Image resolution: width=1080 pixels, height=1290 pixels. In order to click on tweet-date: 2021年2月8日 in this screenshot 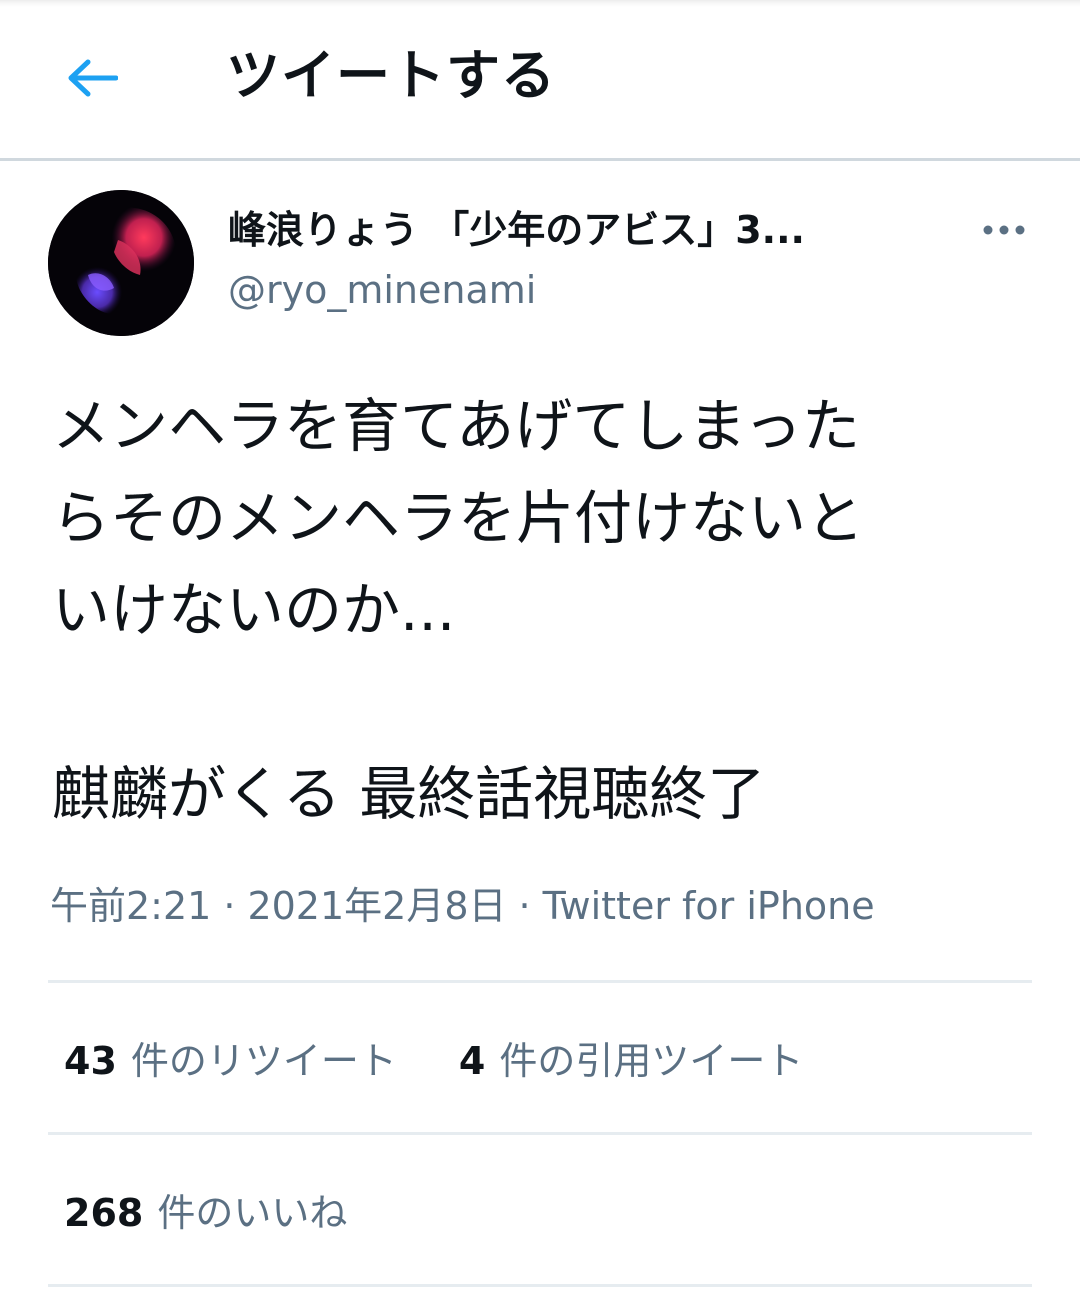, I will do `click(377, 906)`.